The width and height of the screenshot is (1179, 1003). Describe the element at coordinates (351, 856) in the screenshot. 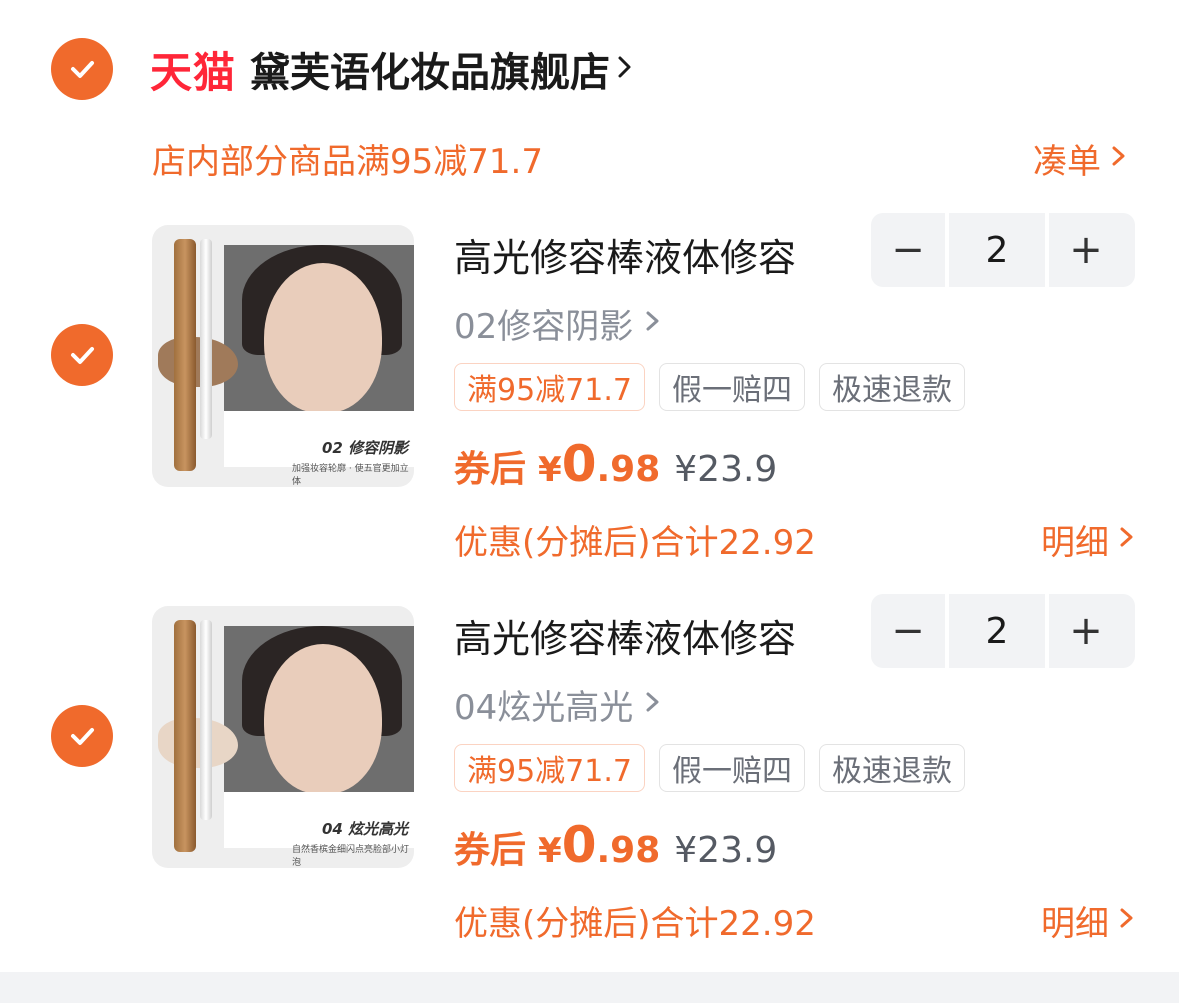

I see `image-subcaption: 自然香槟金细闪点亮脸部小灯泡` at that location.